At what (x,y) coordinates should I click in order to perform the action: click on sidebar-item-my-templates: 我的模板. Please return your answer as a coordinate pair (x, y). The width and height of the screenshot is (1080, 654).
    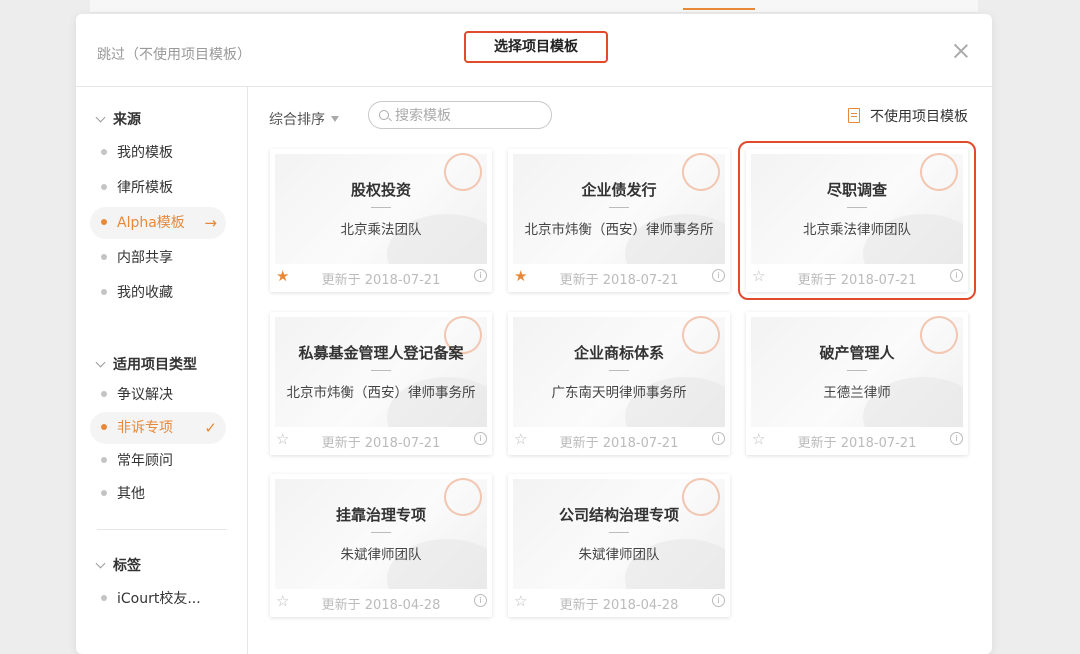
    Looking at the image, I should click on (158, 153).